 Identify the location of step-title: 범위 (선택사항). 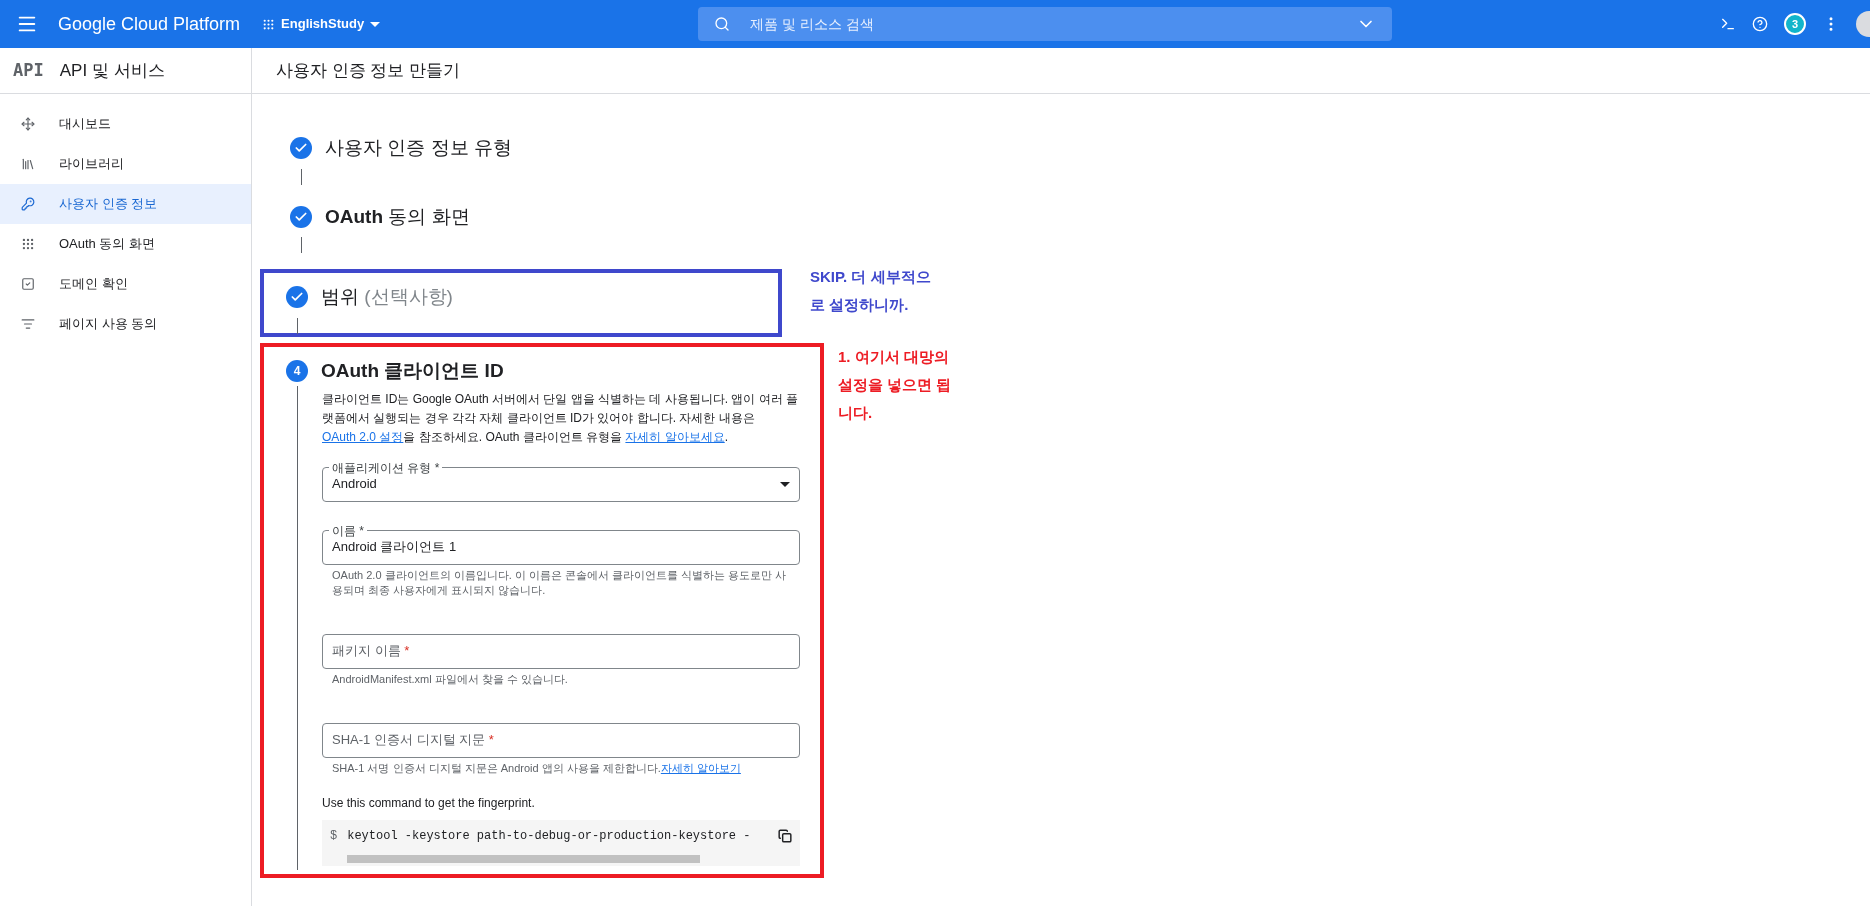
(387, 297).